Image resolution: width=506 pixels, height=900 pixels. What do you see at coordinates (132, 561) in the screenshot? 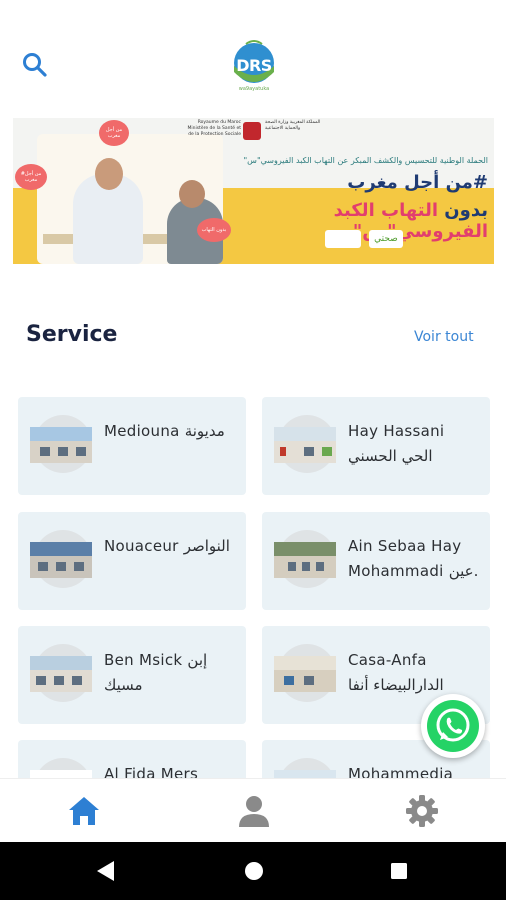
I see `service-card: Nouaceur النواصر` at bounding box center [132, 561].